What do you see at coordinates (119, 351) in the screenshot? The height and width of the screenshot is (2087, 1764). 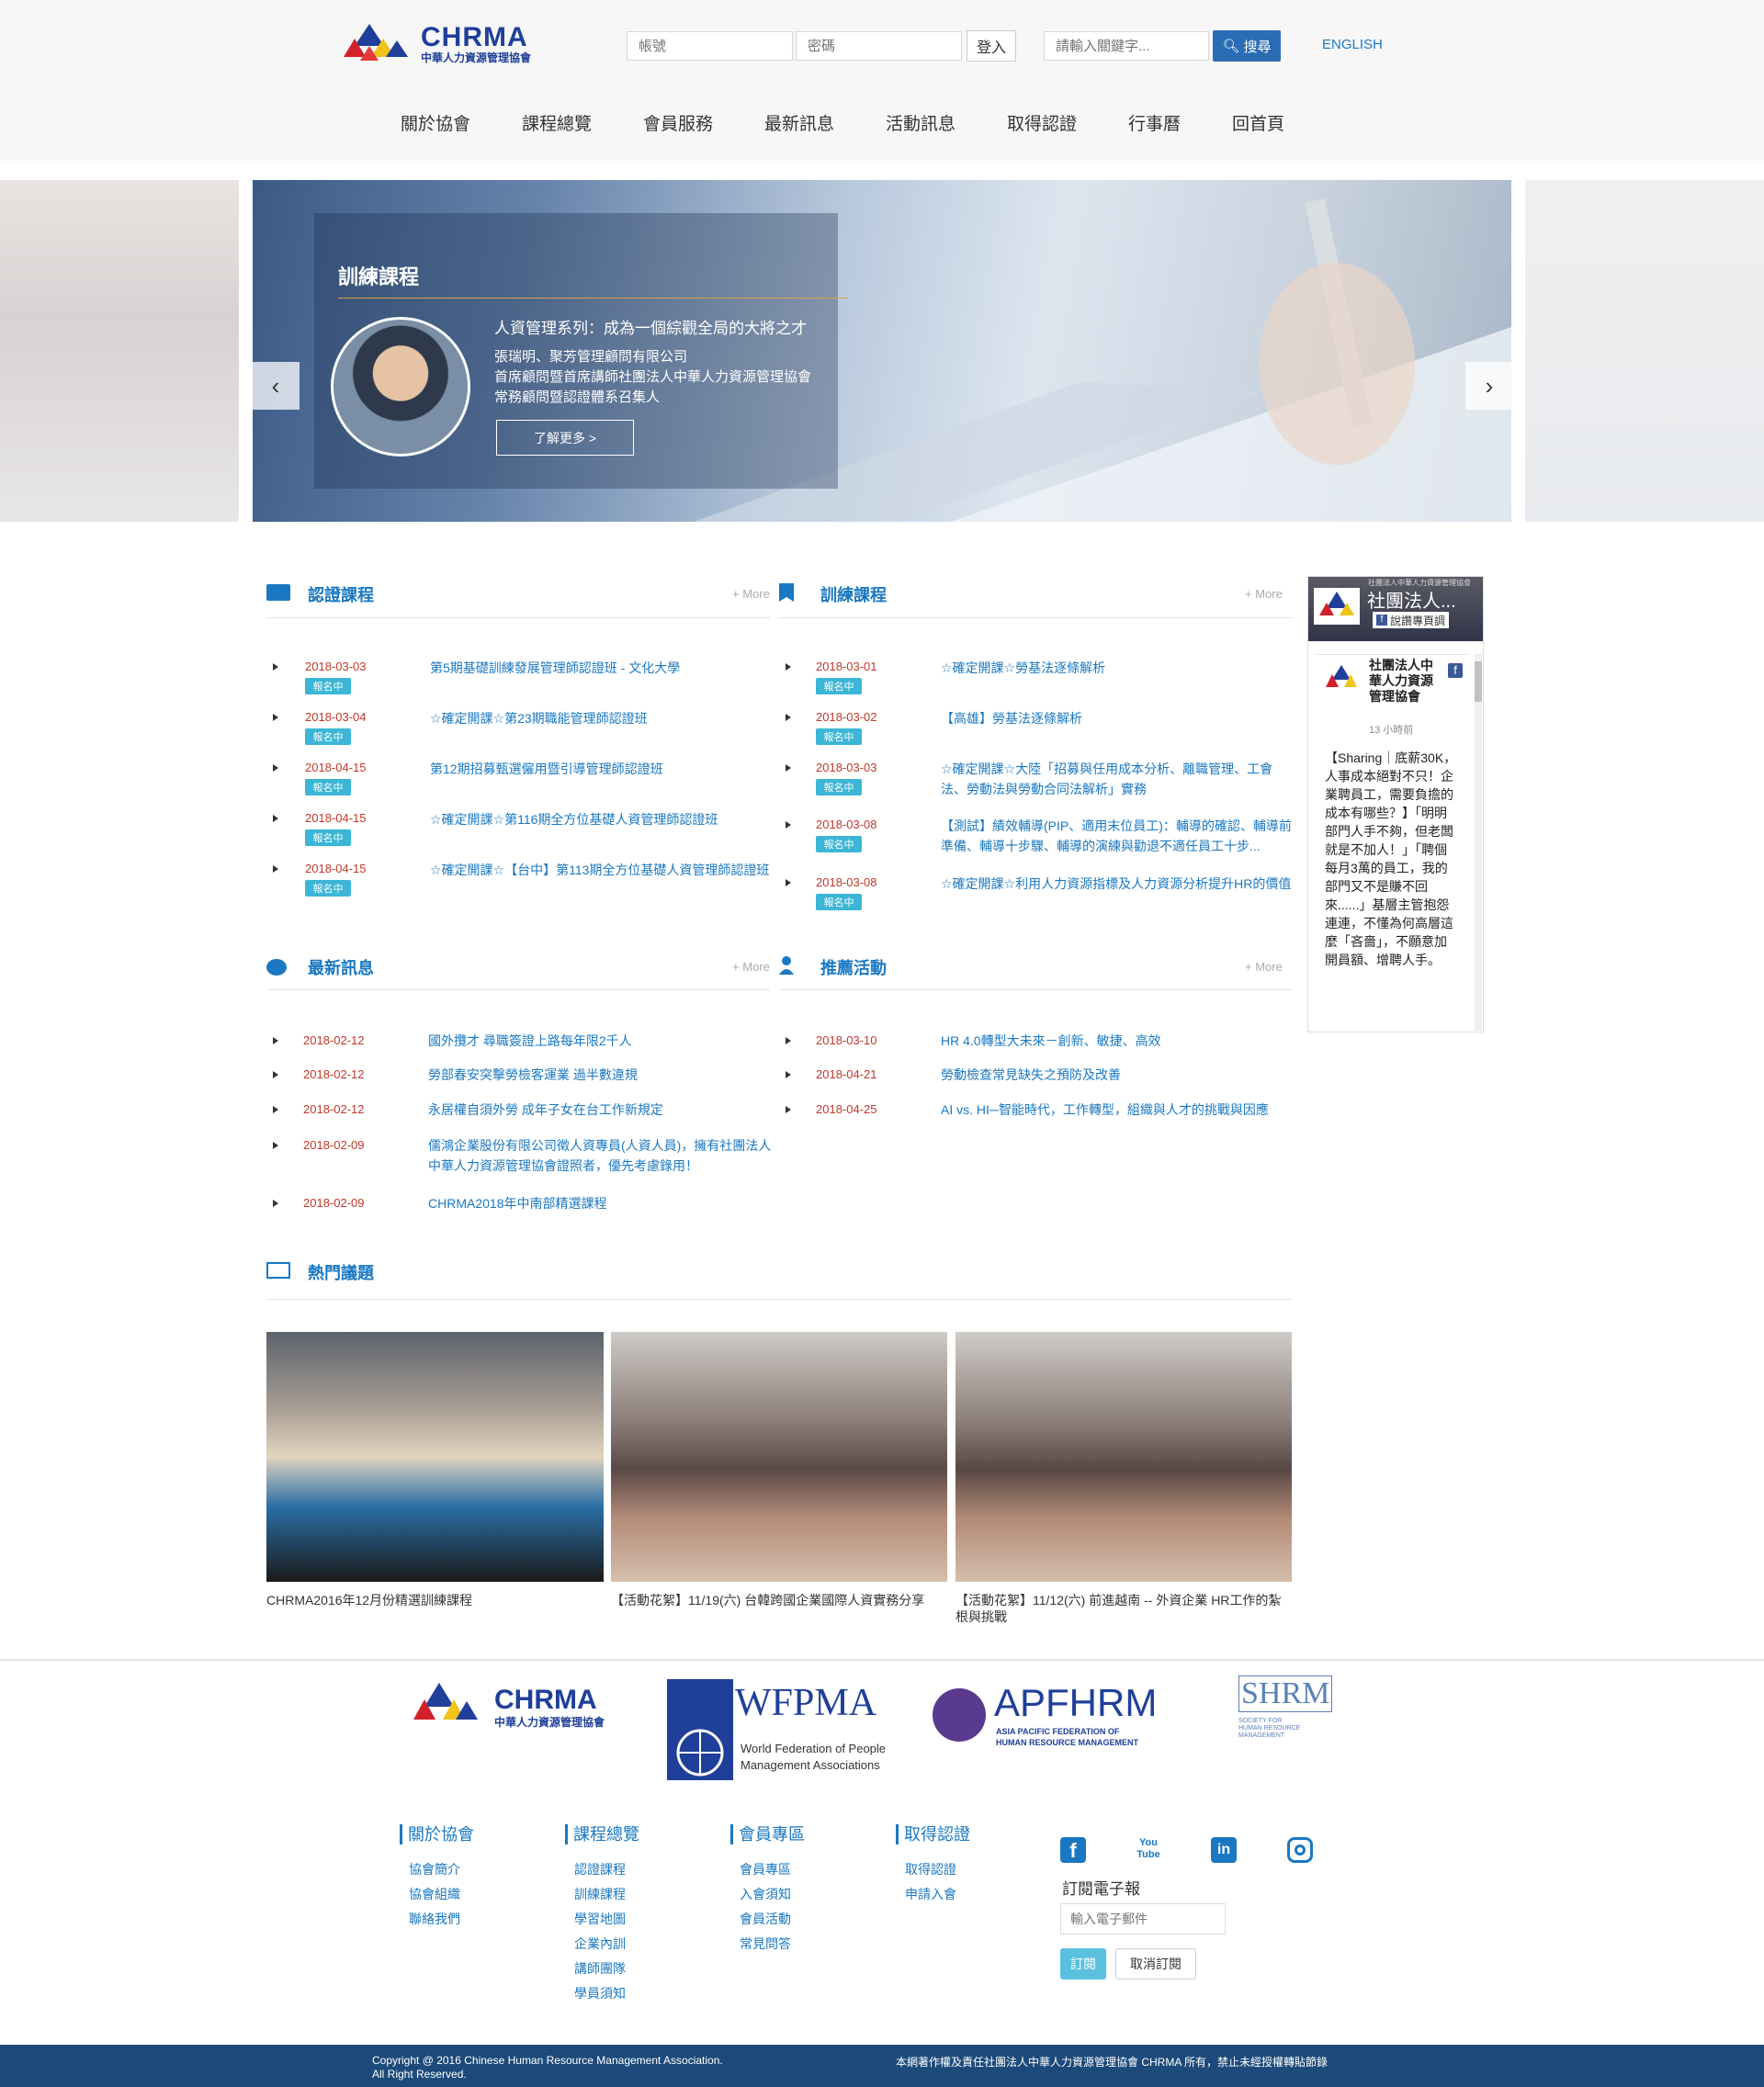 I see `hero-prev-preview` at bounding box center [119, 351].